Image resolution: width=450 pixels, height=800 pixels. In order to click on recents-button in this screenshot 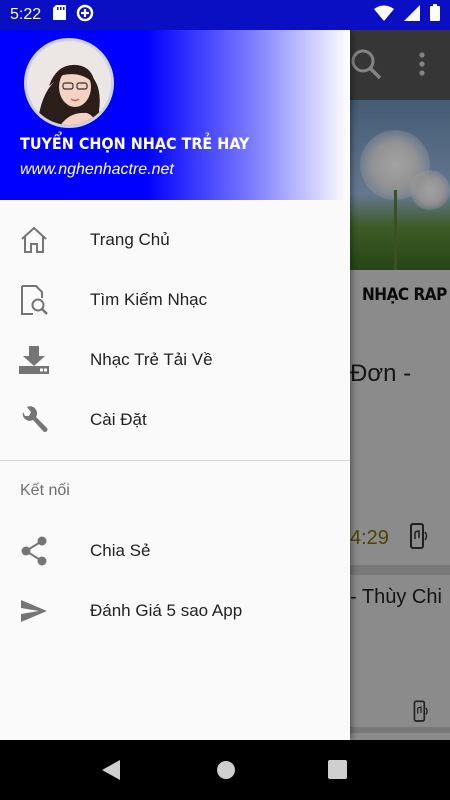, I will do `click(337, 772)`.